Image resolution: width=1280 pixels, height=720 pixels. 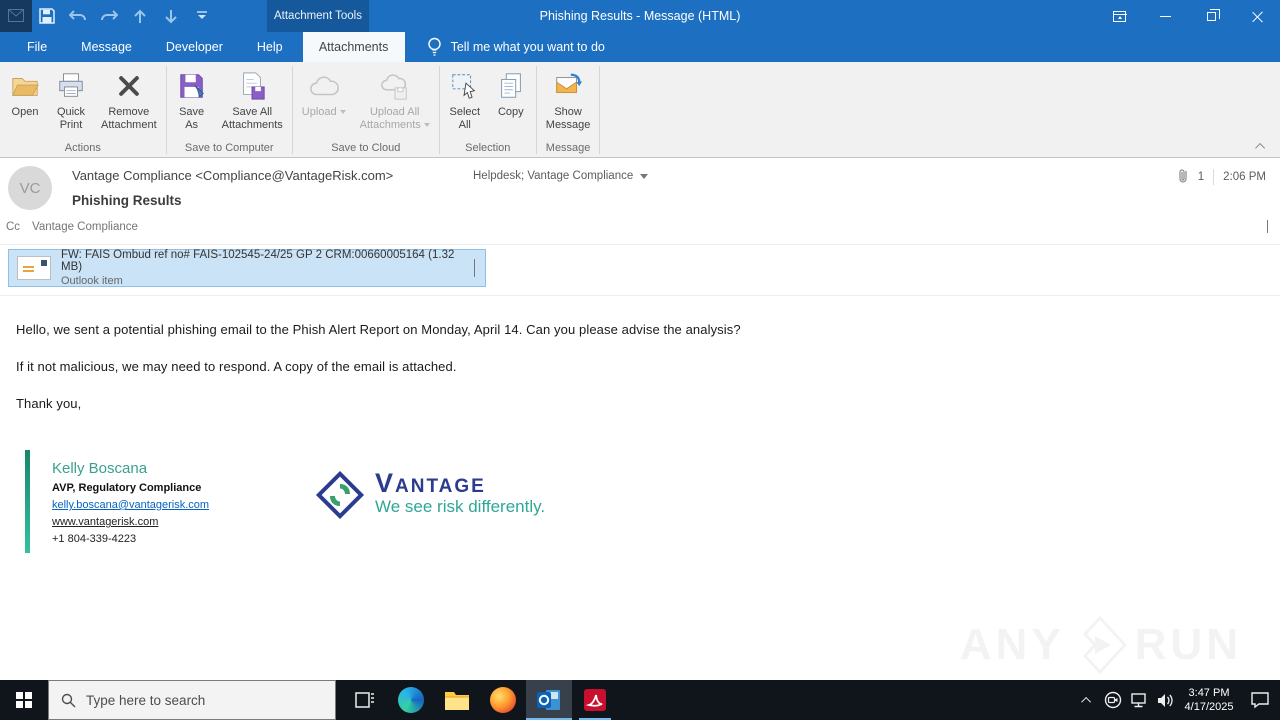 What do you see at coordinates (146, 700) in the screenshot?
I see `search-placeholder: Type here to search` at bounding box center [146, 700].